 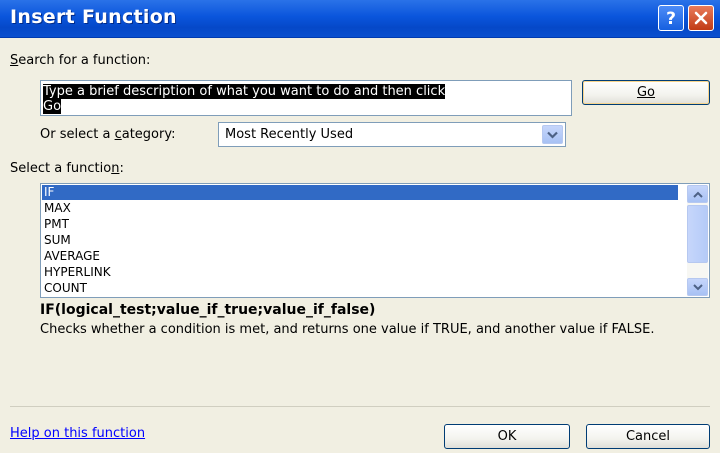 What do you see at coordinates (56, 208) in the screenshot?
I see `list-item: MAX` at bounding box center [56, 208].